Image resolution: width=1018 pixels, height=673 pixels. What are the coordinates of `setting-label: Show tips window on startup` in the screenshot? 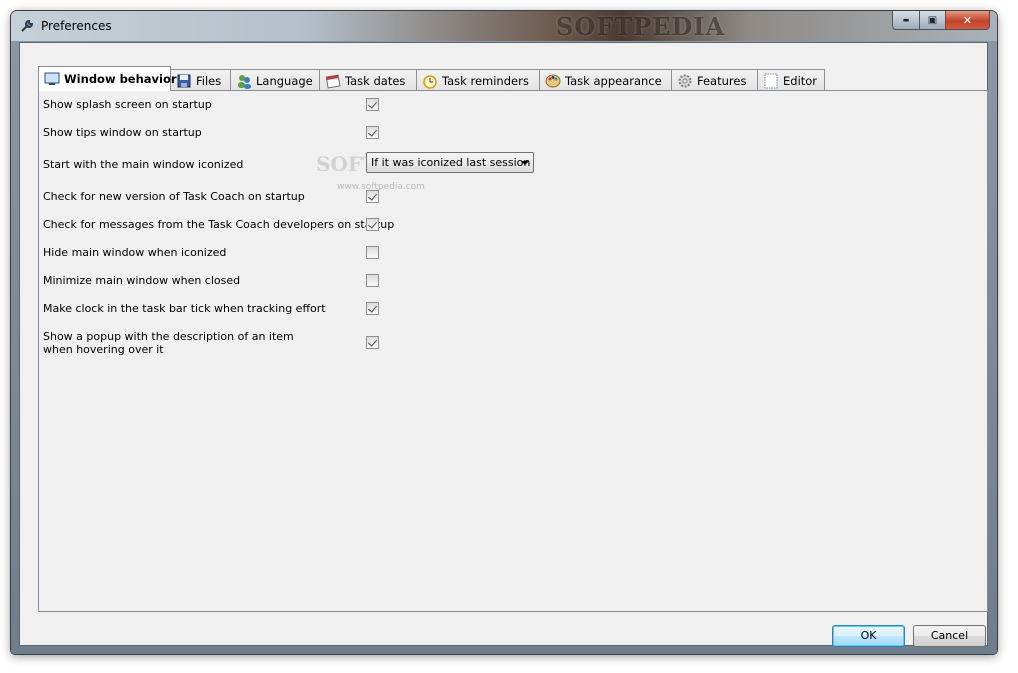 It's located at (122, 132).